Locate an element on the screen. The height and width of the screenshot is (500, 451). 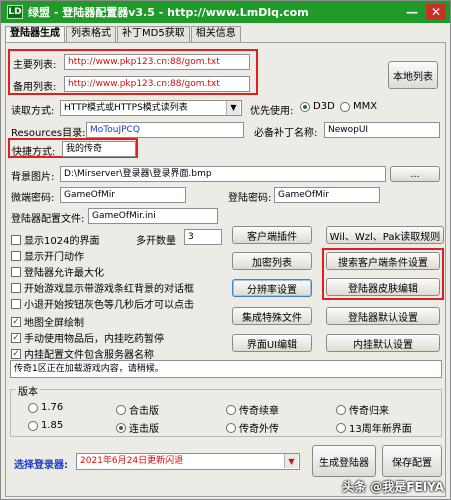
read-mode-select: HTTP模式或HTTPS模式读列表 ▼ is located at coordinates (151, 108).